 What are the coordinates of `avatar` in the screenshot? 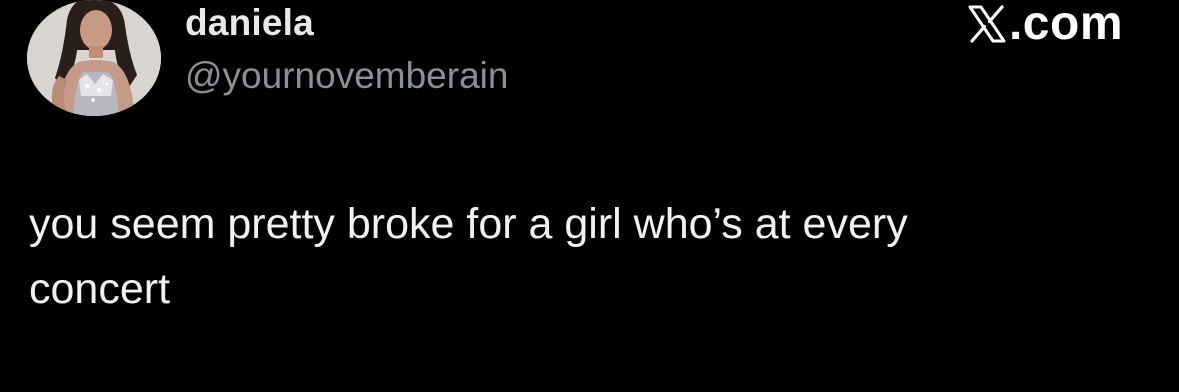 It's located at (94, 58).